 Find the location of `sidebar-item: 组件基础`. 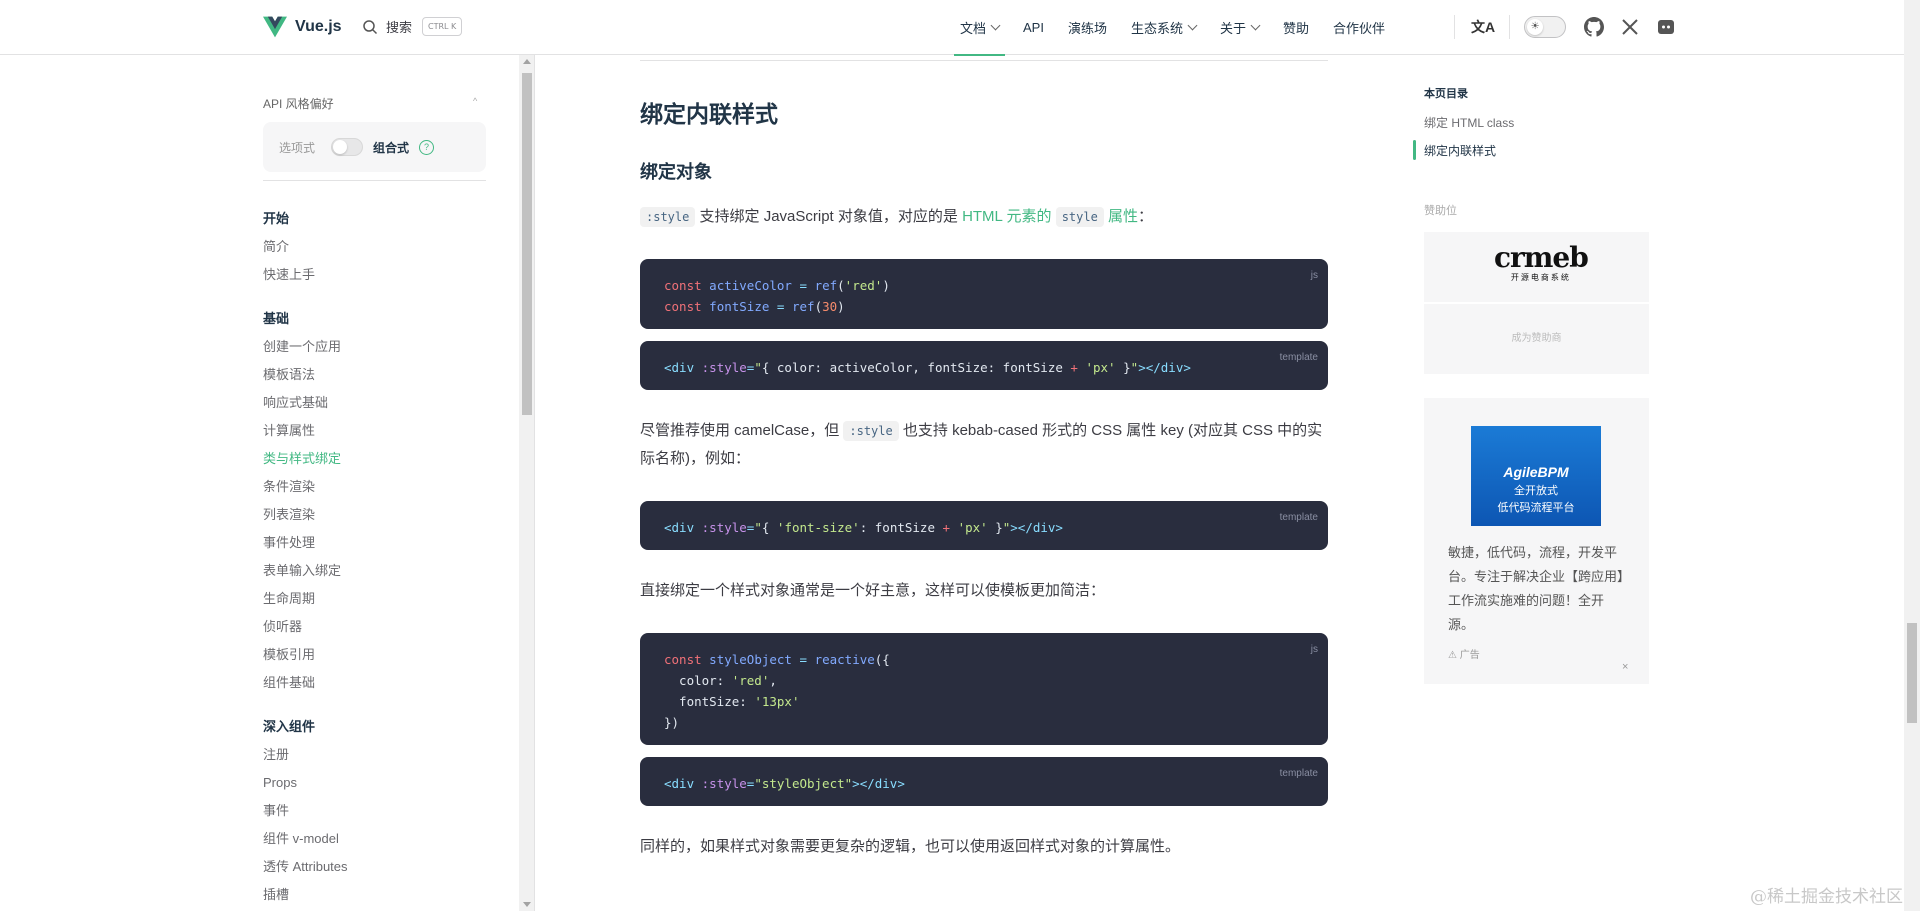

sidebar-item: 组件基础 is located at coordinates (305, 683).